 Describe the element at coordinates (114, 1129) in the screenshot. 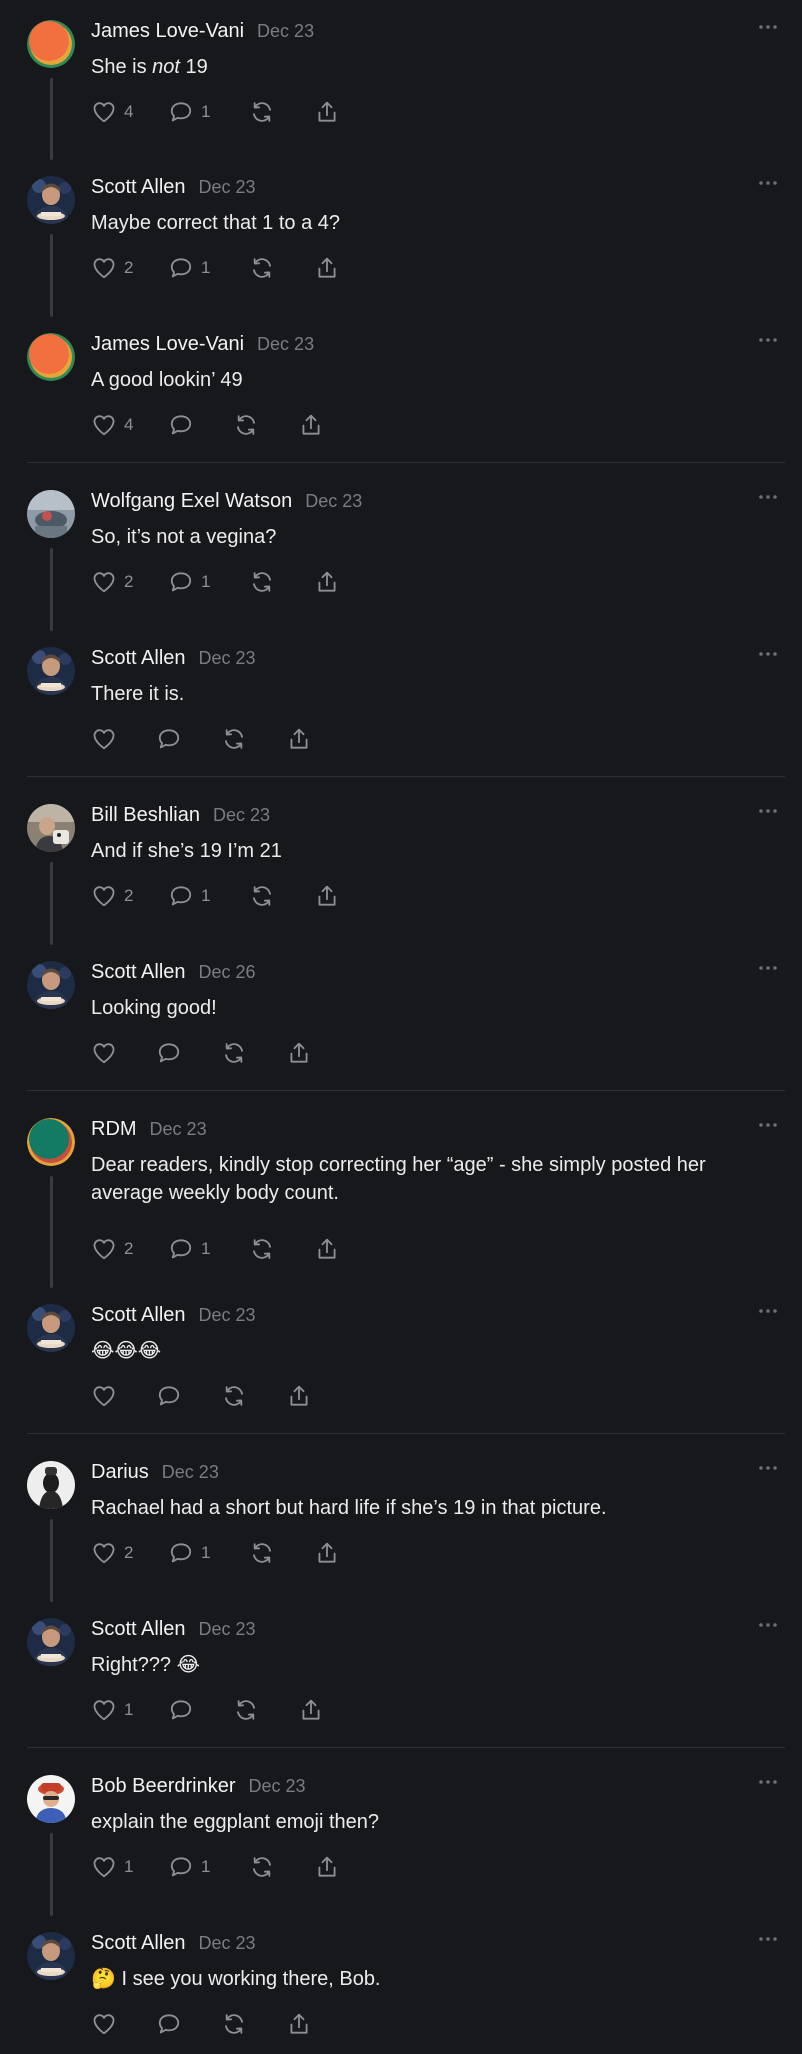

I see `author-name: RDM` at that location.